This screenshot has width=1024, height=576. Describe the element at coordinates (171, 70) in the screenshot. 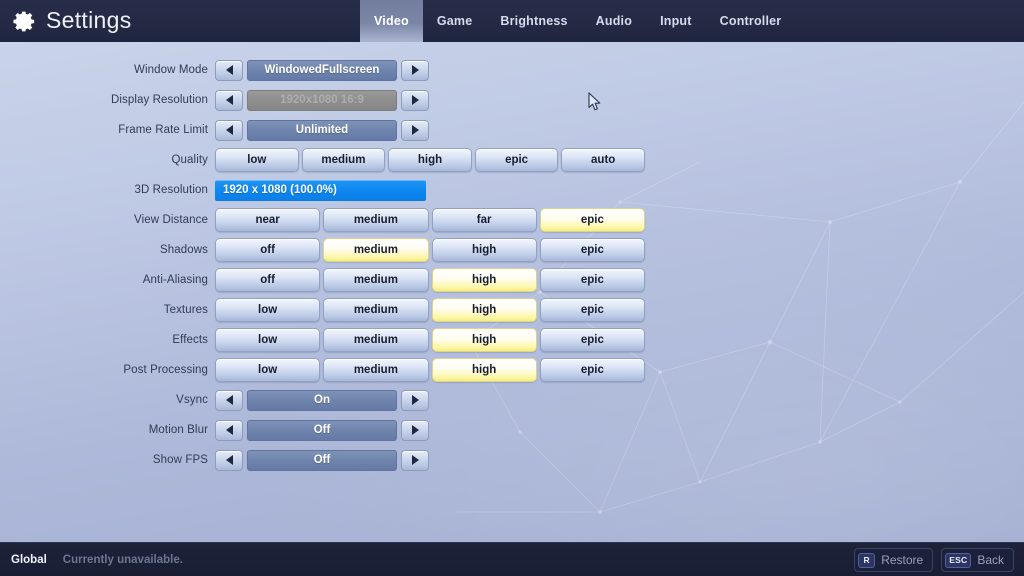

I see `setting-label: Window Mode` at that location.